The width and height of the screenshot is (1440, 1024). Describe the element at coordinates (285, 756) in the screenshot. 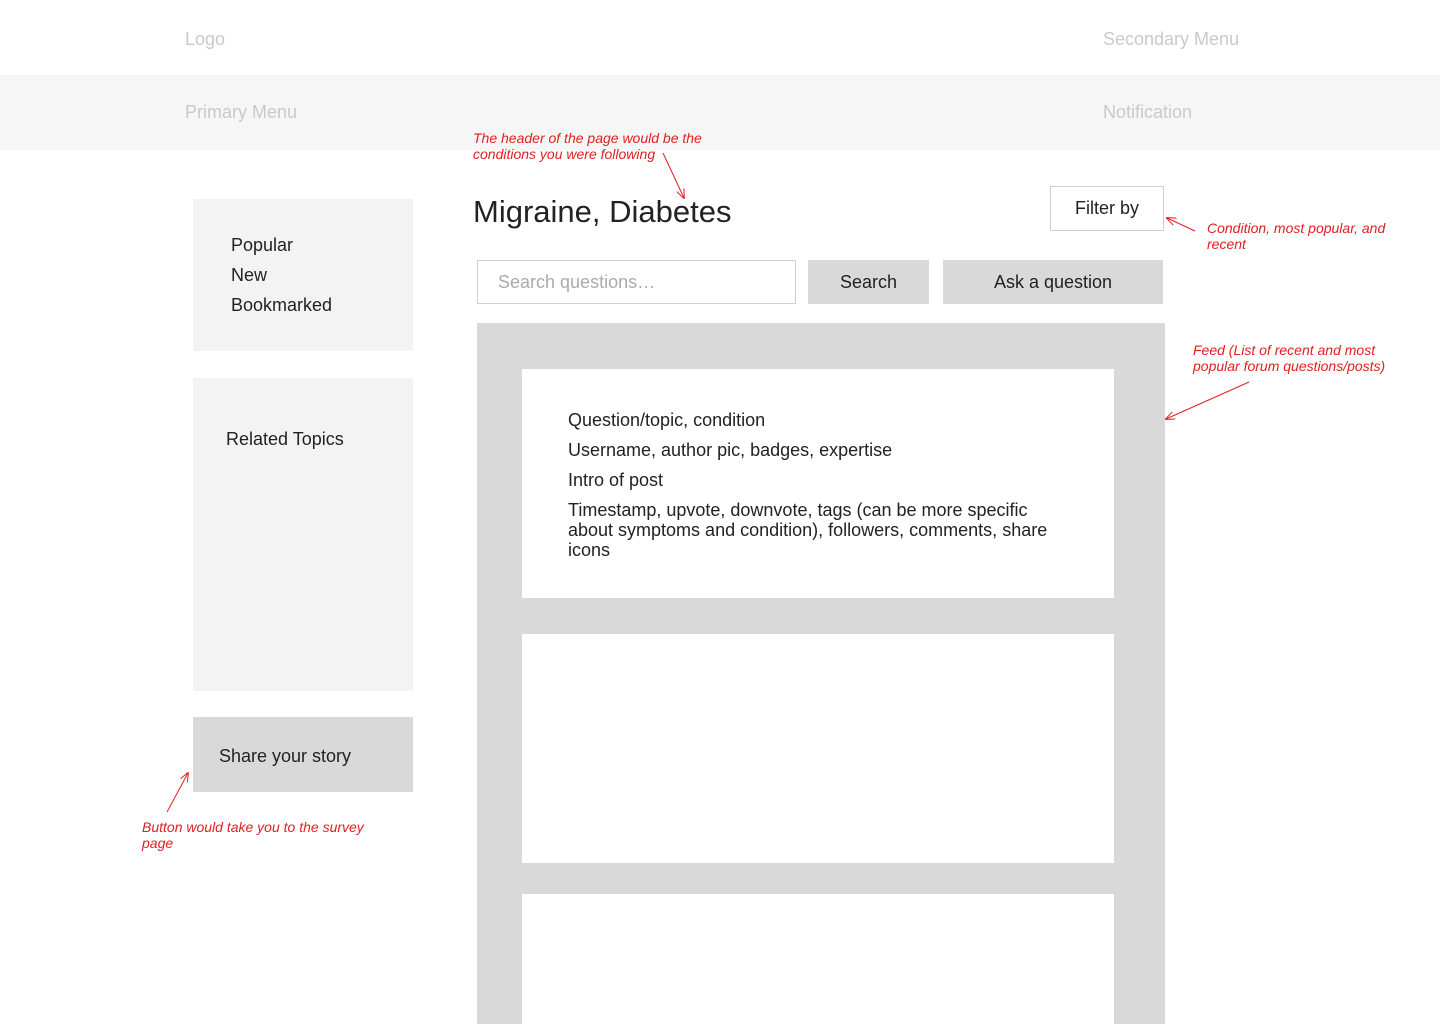

I see `share-story-label: Share your story` at that location.